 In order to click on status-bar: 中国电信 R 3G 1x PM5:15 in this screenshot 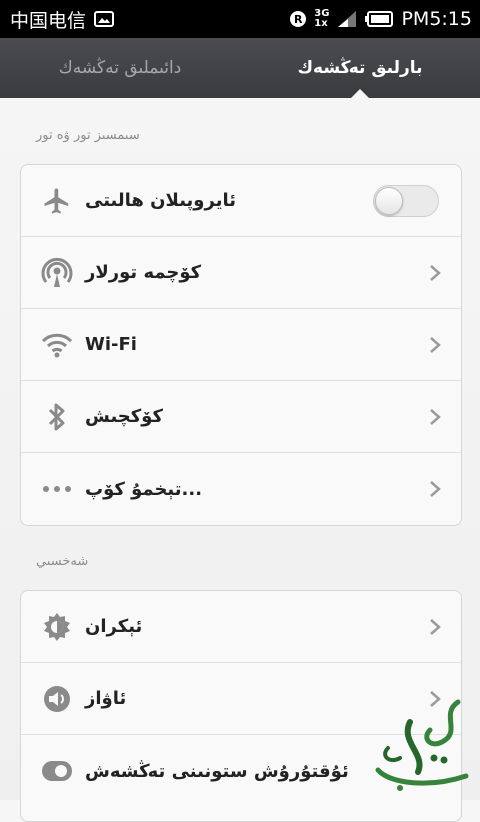, I will do `click(240, 19)`.